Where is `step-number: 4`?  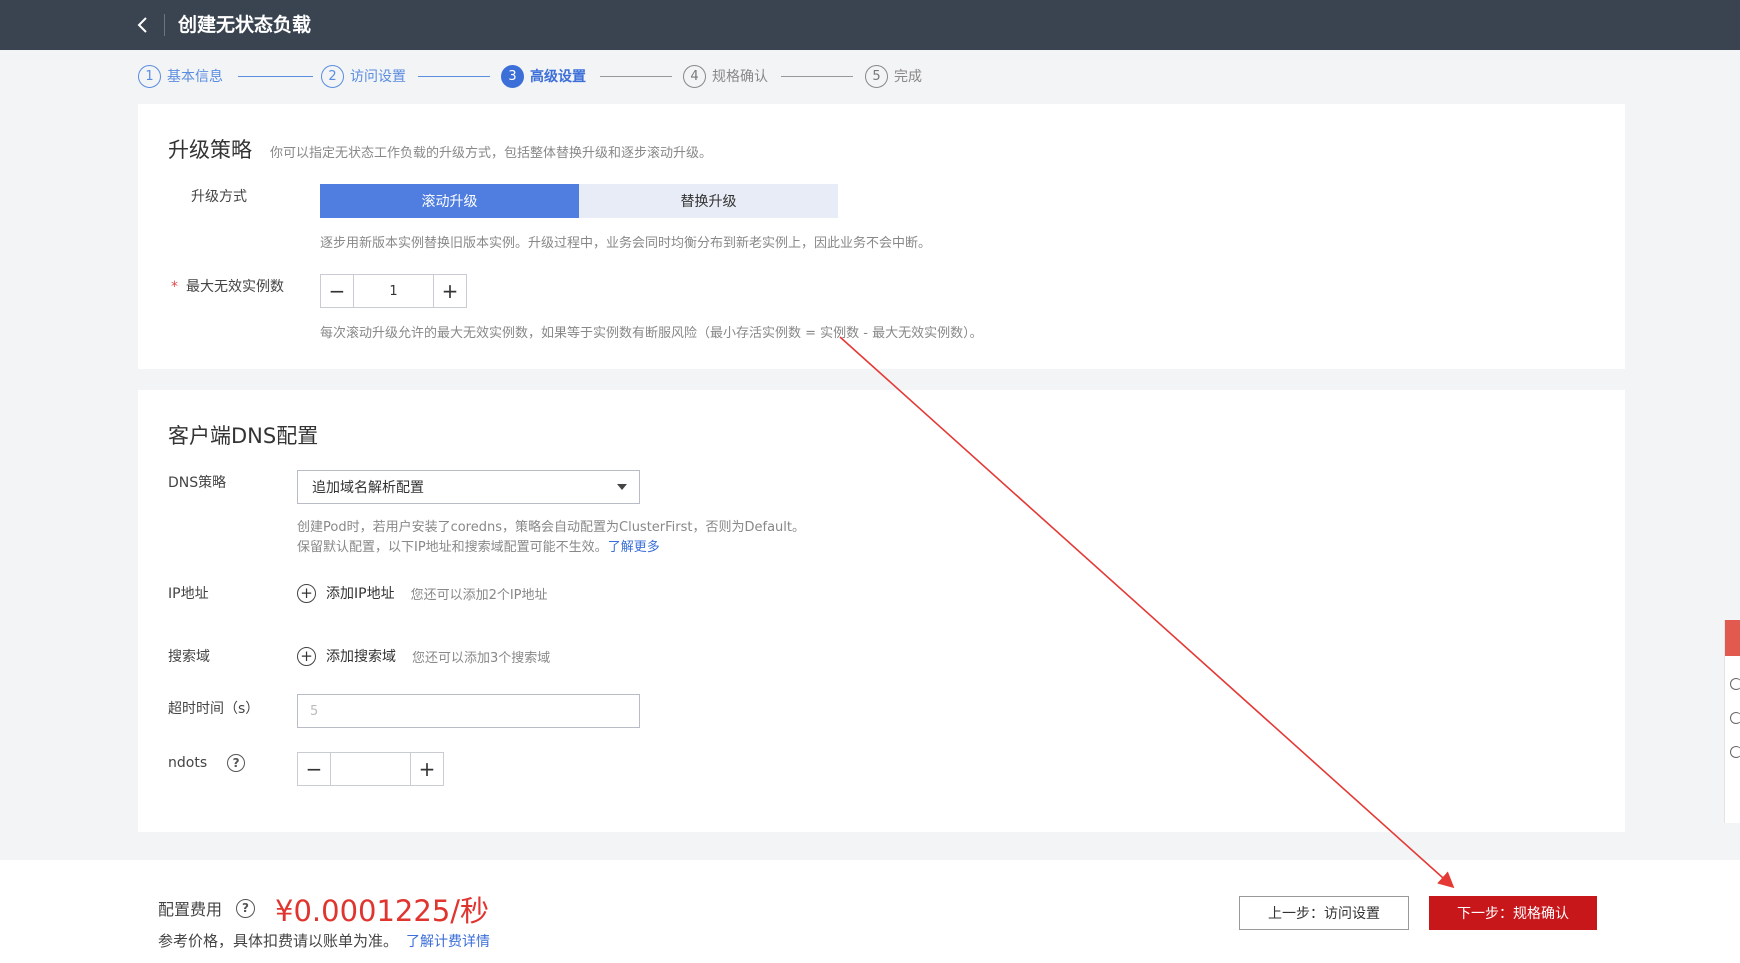 step-number: 4 is located at coordinates (694, 76).